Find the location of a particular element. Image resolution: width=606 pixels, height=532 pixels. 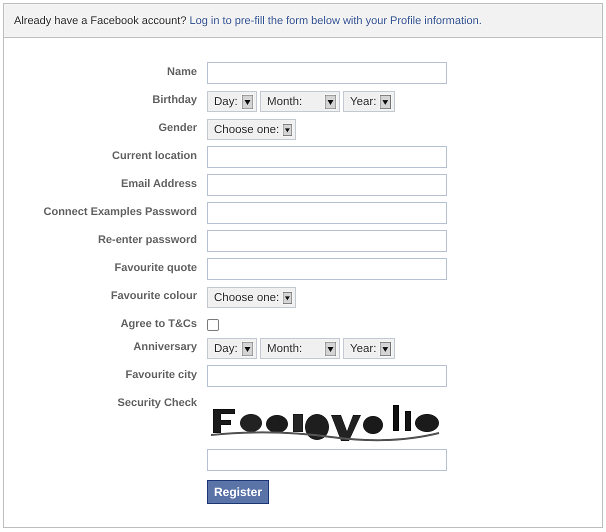

field-label: Favourite city is located at coordinates (160, 374).